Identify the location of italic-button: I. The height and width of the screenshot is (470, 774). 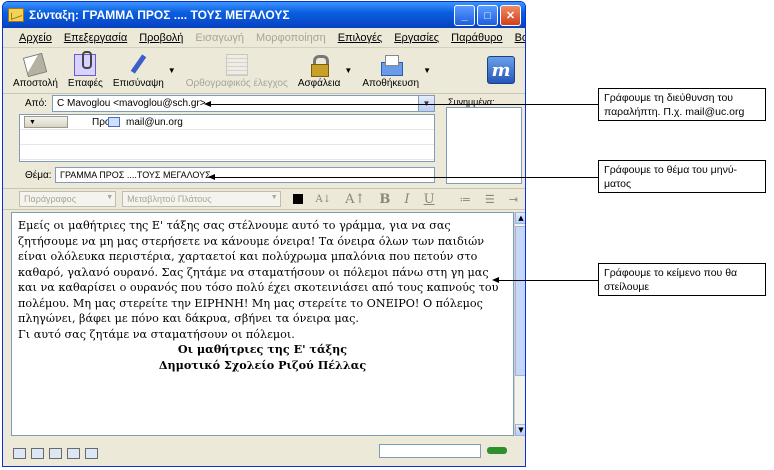
(406, 199).